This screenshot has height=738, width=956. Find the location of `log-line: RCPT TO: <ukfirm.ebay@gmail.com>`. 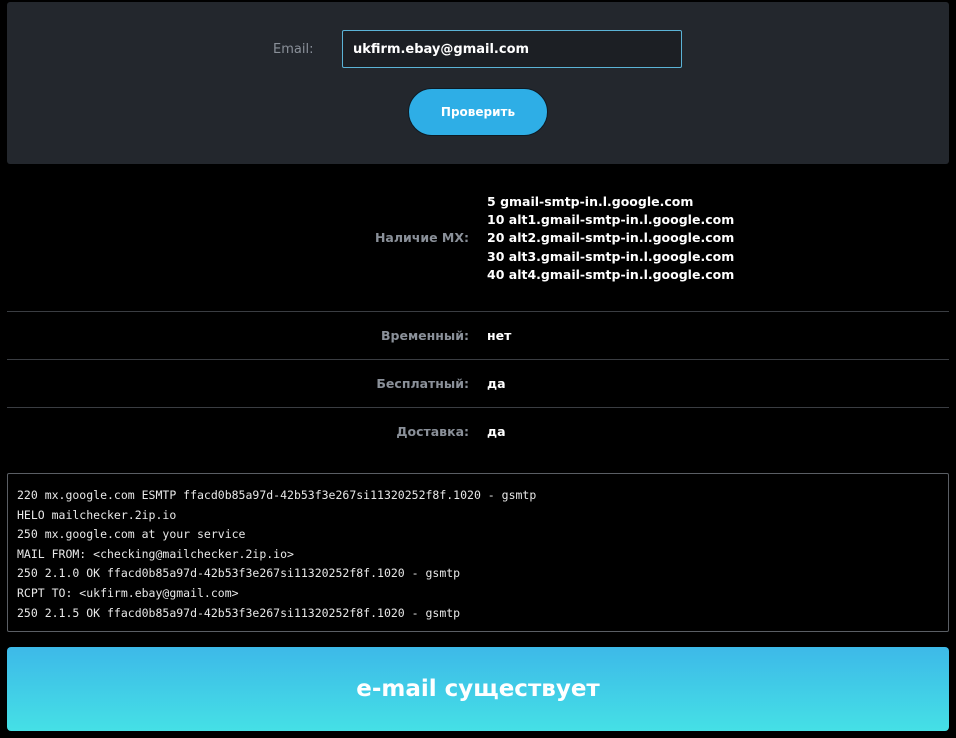

log-line: RCPT TO: <ukfirm.ebay@gmail.com> is located at coordinates (128, 592).